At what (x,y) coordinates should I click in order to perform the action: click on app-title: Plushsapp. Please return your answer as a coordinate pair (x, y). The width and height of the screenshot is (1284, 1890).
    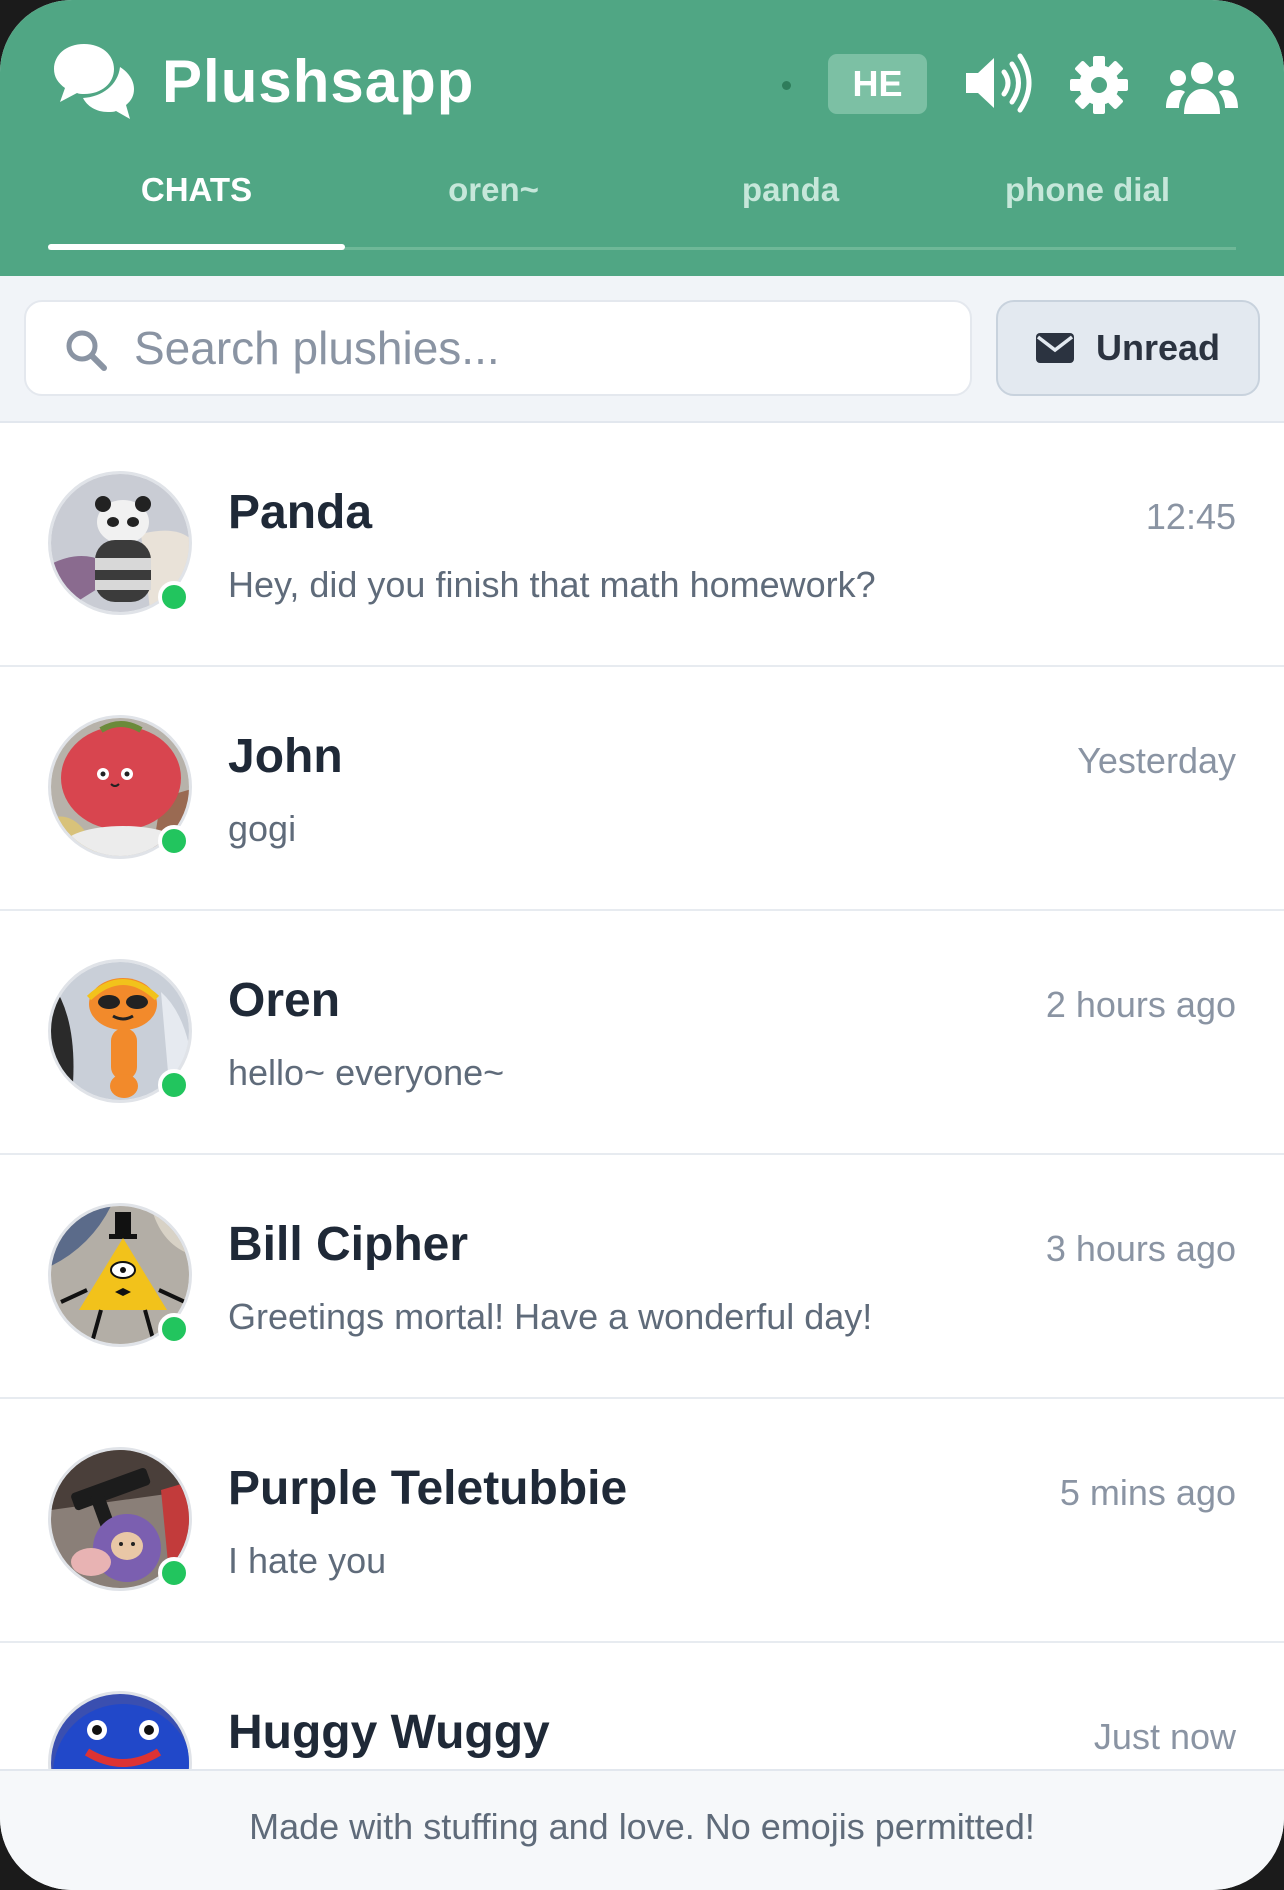
    Looking at the image, I should click on (318, 81).